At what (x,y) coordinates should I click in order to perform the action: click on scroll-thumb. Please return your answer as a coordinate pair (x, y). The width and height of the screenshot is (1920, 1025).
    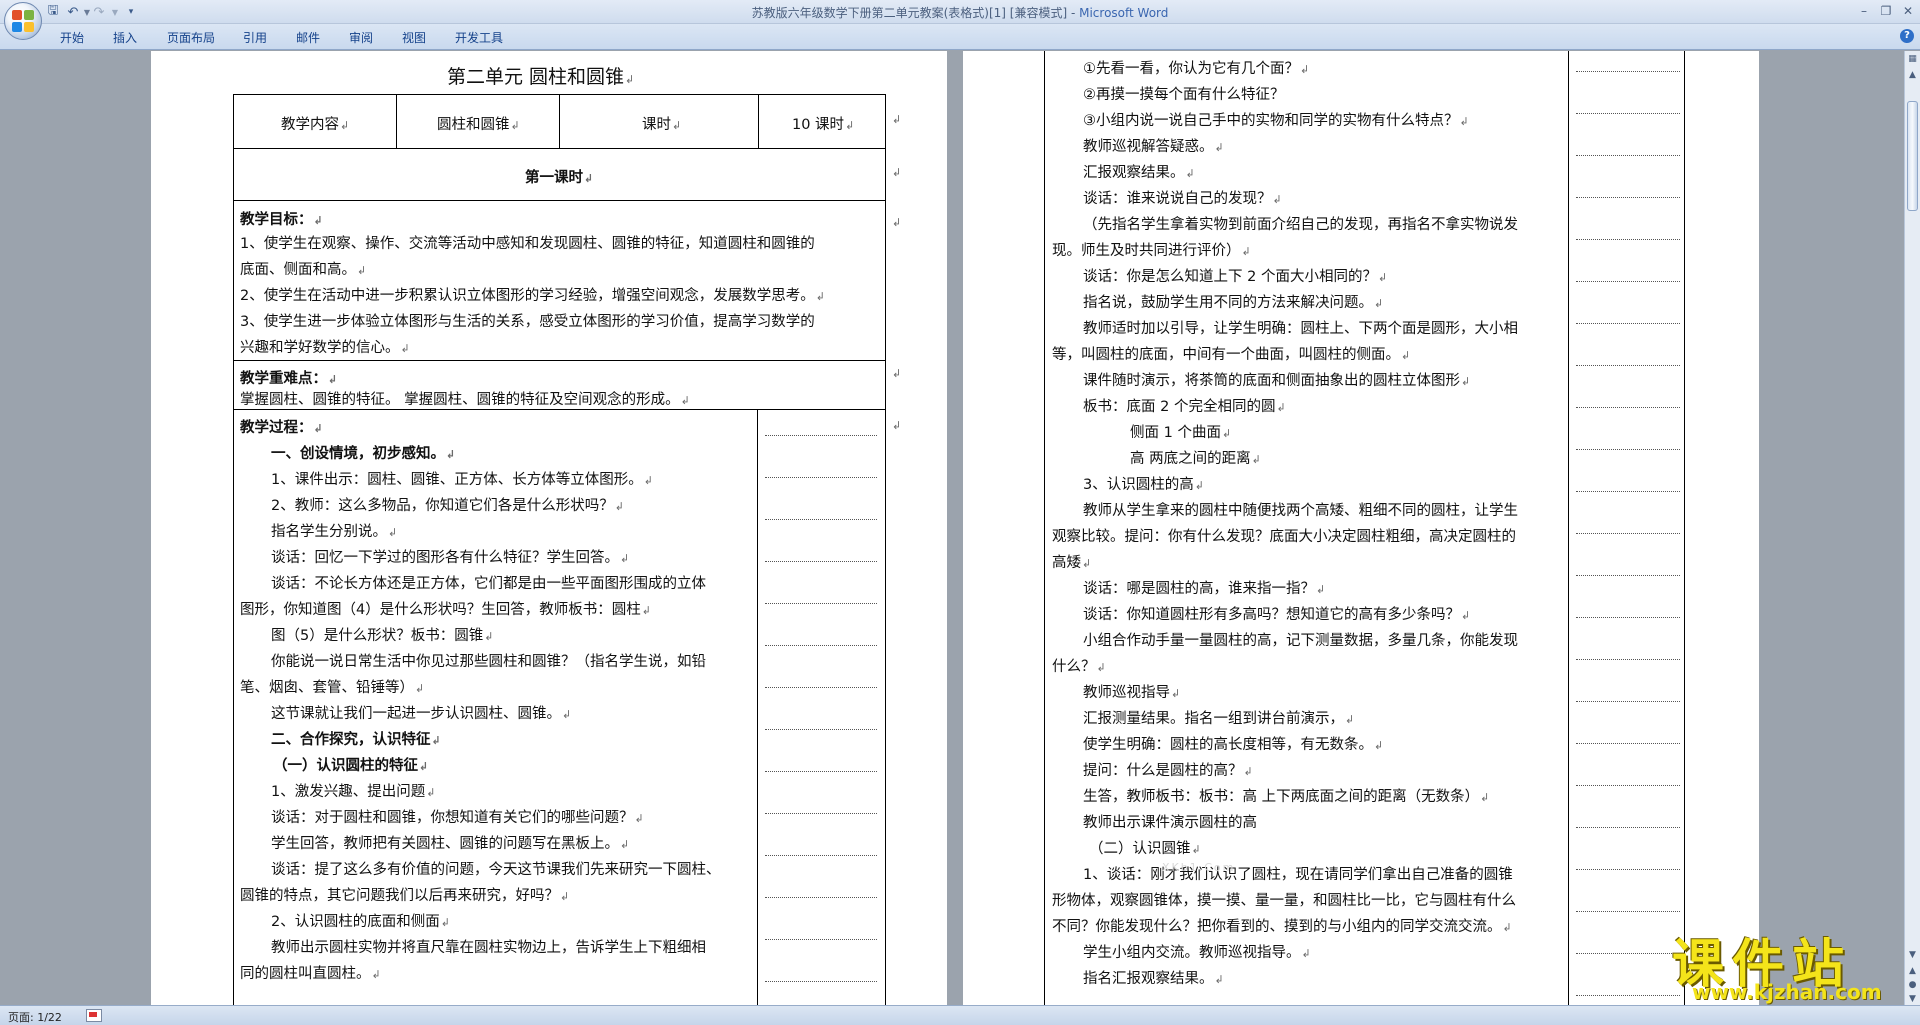
    Looking at the image, I should click on (1912, 156).